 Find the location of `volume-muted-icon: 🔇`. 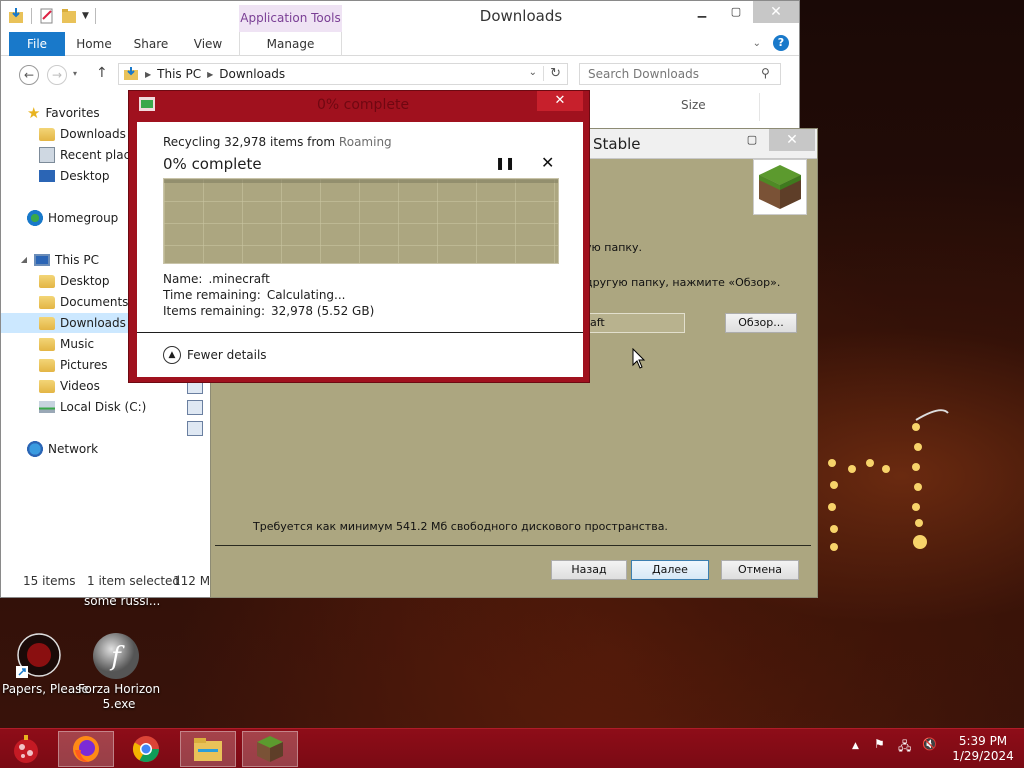

volume-muted-icon: 🔇 is located at coordinates (929, 744).